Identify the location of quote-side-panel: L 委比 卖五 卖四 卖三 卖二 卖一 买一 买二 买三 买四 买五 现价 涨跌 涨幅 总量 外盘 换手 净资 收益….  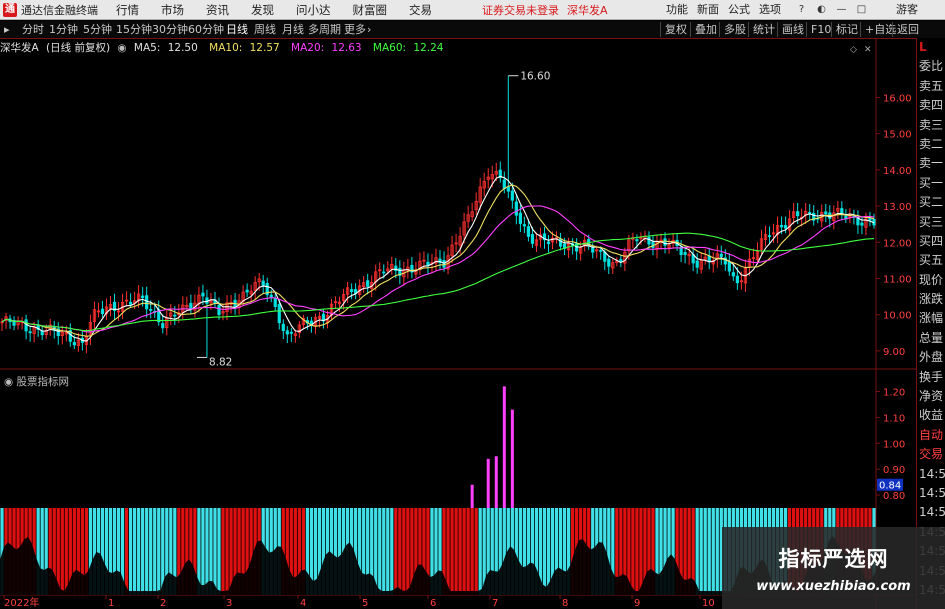
(930, 323).